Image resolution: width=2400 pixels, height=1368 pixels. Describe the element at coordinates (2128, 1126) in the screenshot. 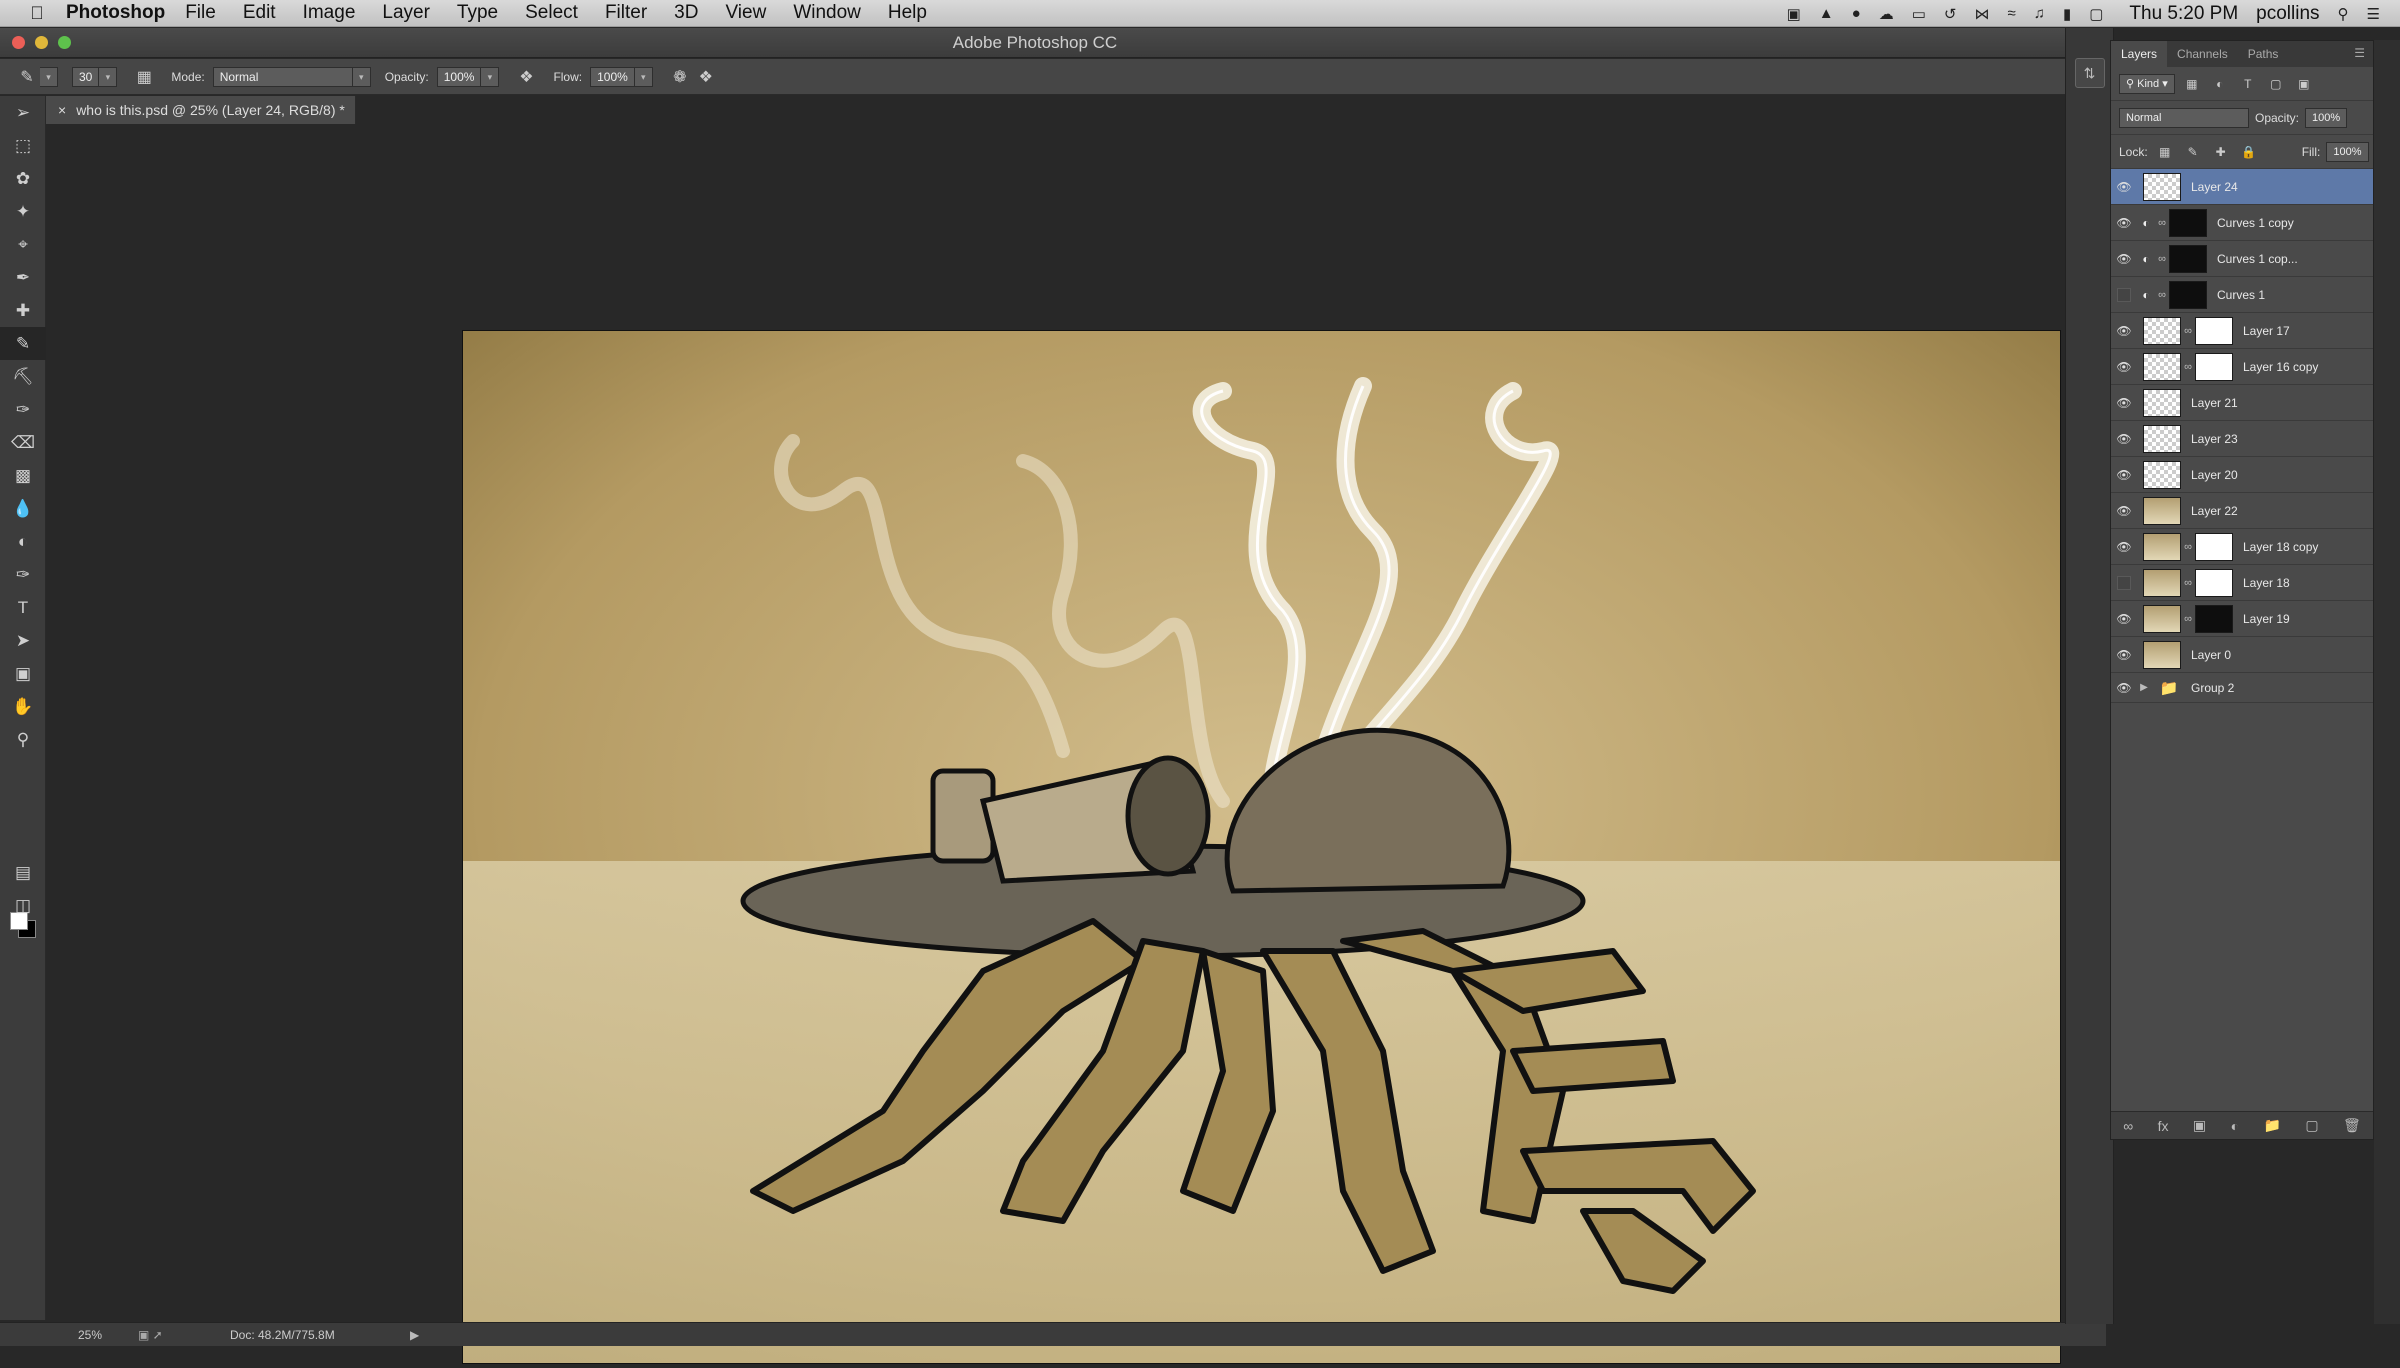

I see `link-layers-icon: ∞` at that location.